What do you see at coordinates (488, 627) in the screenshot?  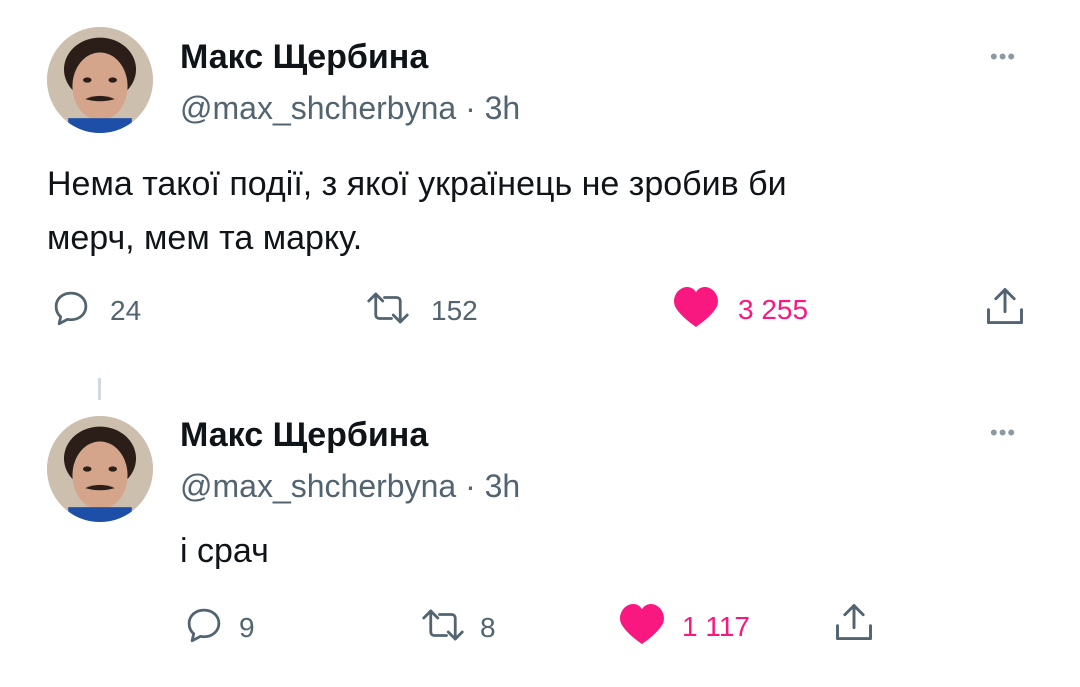 I see `retweet-count: 8` at bounding box center [488, 627].